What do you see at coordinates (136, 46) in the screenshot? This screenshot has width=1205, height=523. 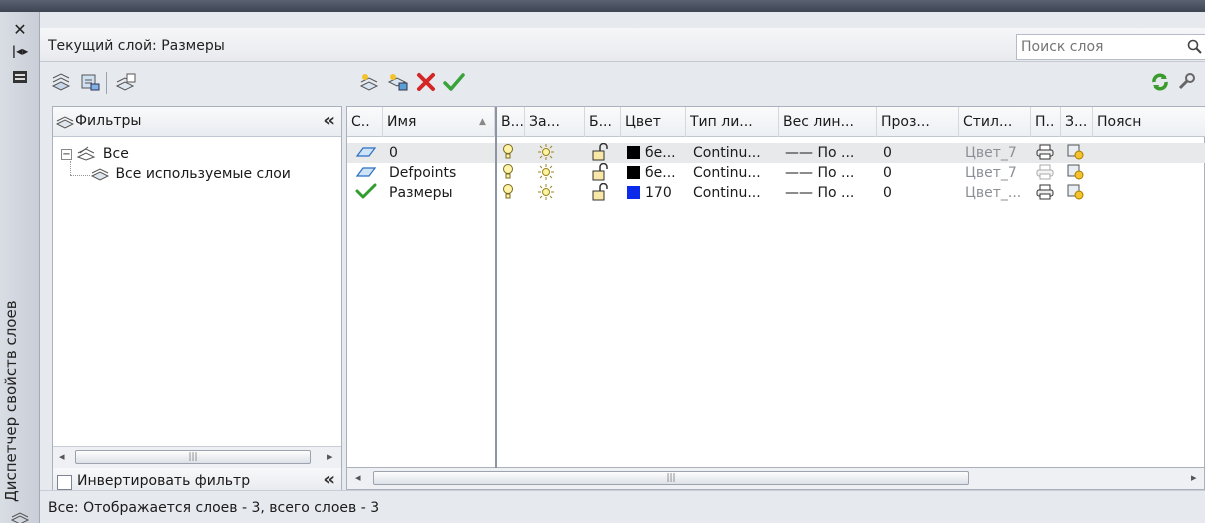 I see `current-layer-label: Текущий слой: Размеры` at bounding box center [136, 46].